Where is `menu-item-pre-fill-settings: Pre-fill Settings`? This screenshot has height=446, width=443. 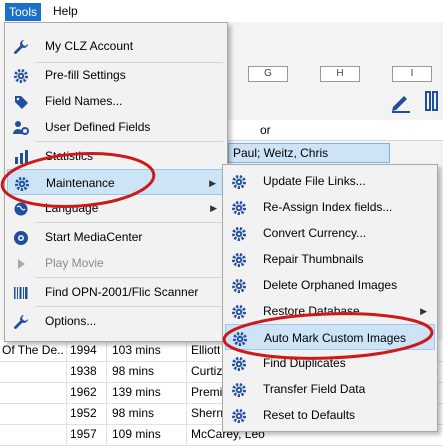 menu-item-pre-fill-settings: Pre-fill Settings is located at coordinates (116, 75).